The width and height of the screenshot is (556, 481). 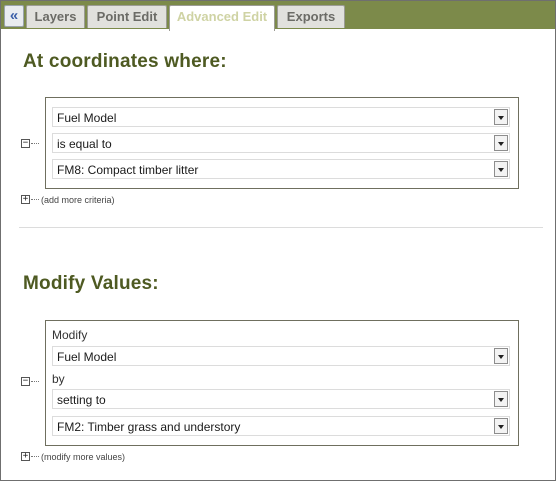 What do you see at coordinates (281, 169) in the screenshot?
I see `criteria-value-select: FM8: Compact timber litter` at bounding box center [281, 169].